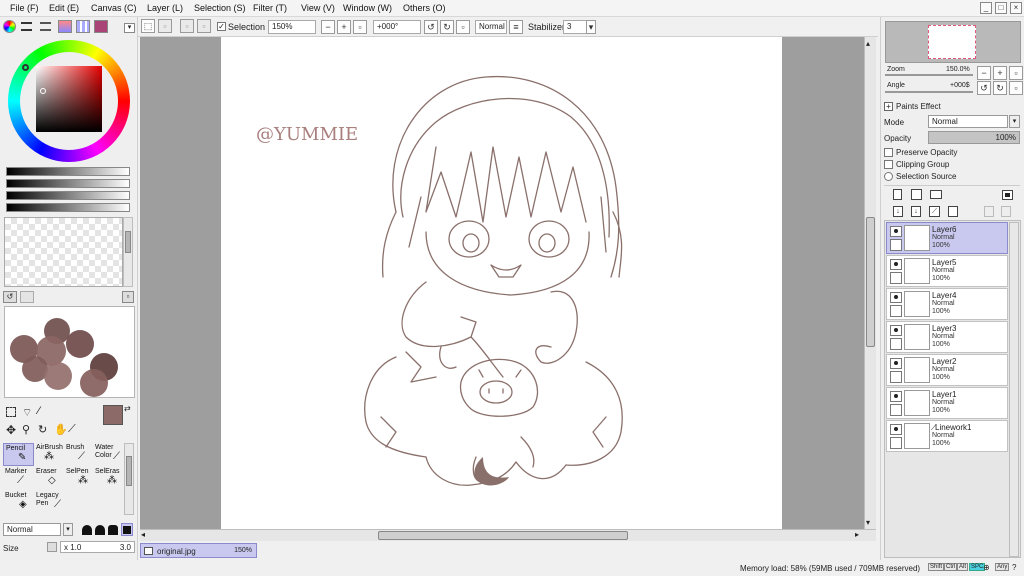 Image resolution: width=1024 pixels, height=576 pixels. Describe the element at coordinates (165, 26) in the screenshot. I see `invert-selection-icon: ▫` at that location.